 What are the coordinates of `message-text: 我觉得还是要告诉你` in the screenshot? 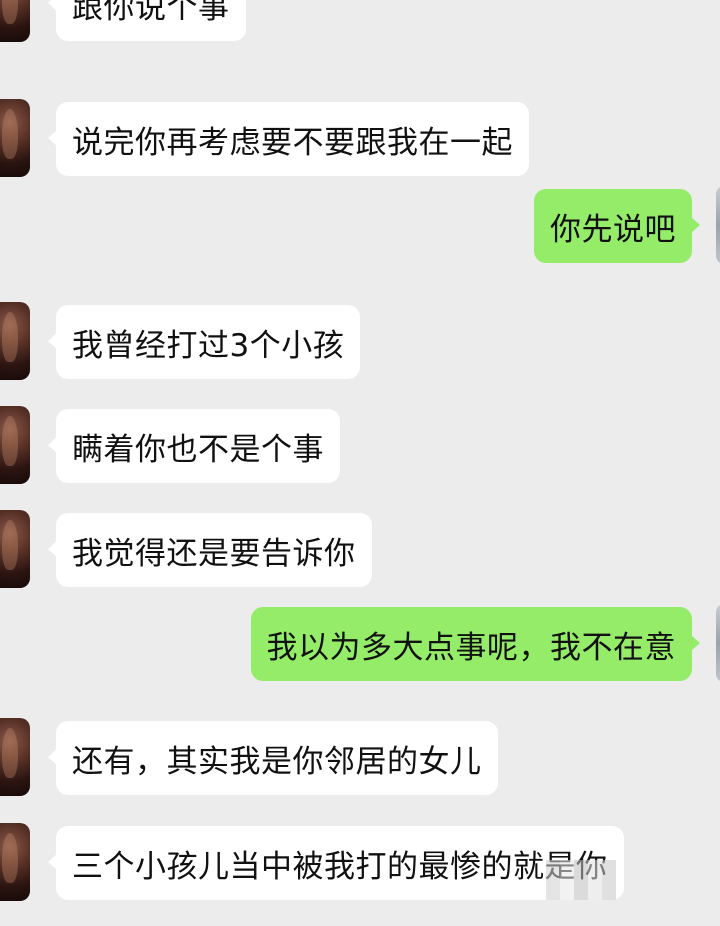 It's located at (214, 553).